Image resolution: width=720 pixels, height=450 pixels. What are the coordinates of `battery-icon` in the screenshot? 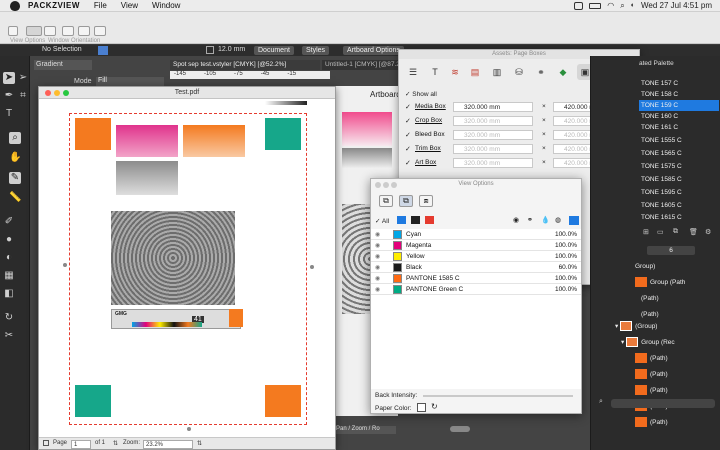 It's located at (595, 5).